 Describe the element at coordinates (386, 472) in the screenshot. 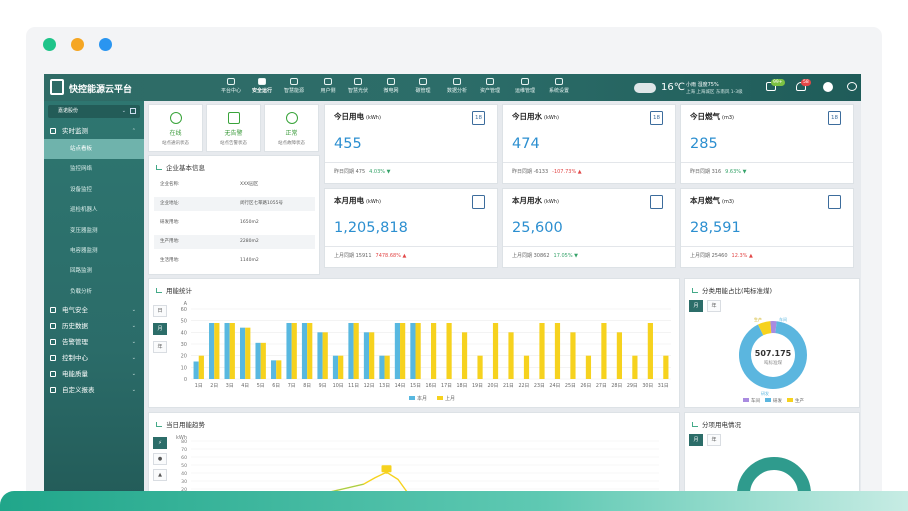

I see `peak-point` at that location.